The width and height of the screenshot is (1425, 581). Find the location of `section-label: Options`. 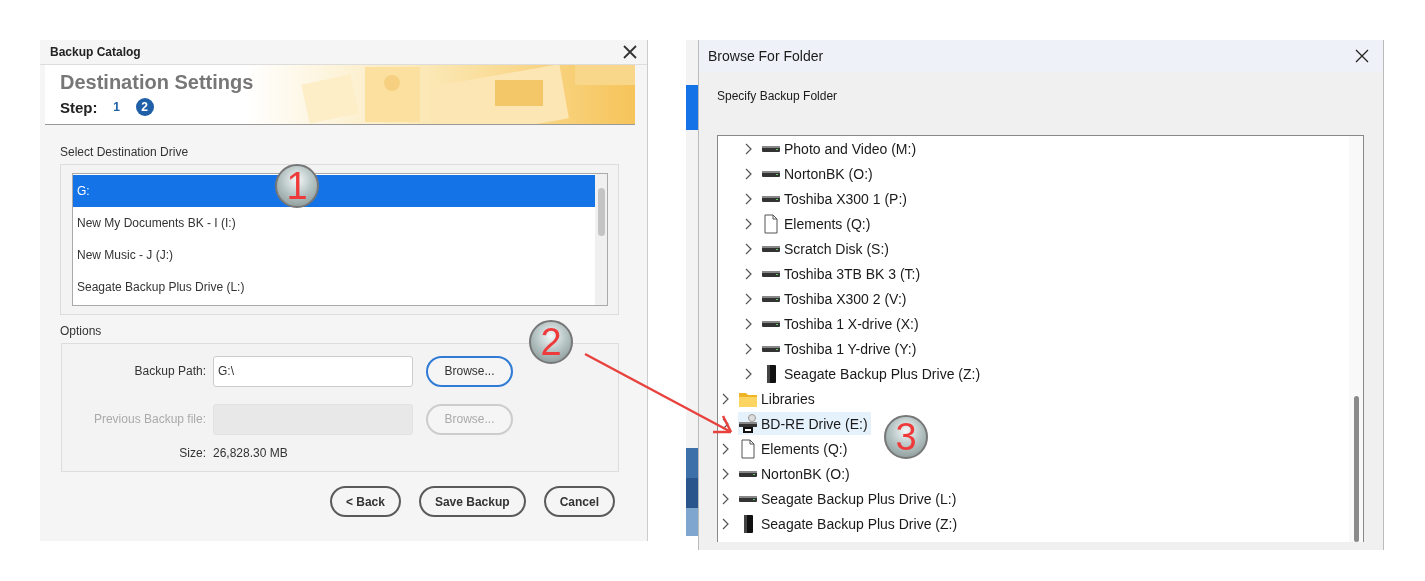

section-label: Options is located at coordinates (81, 331).